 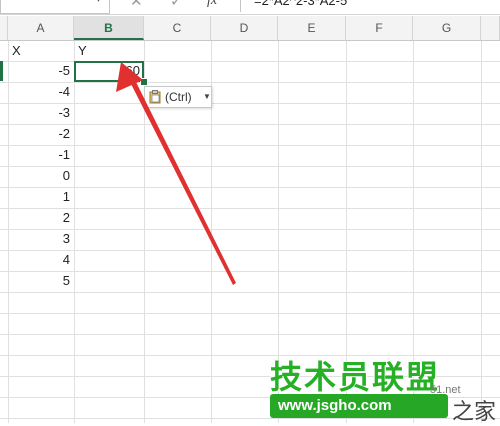 What do you see at coordinates (41, 71) in the screenshot?
I see `cell-a2: -5` at bounding box center [41, 71].